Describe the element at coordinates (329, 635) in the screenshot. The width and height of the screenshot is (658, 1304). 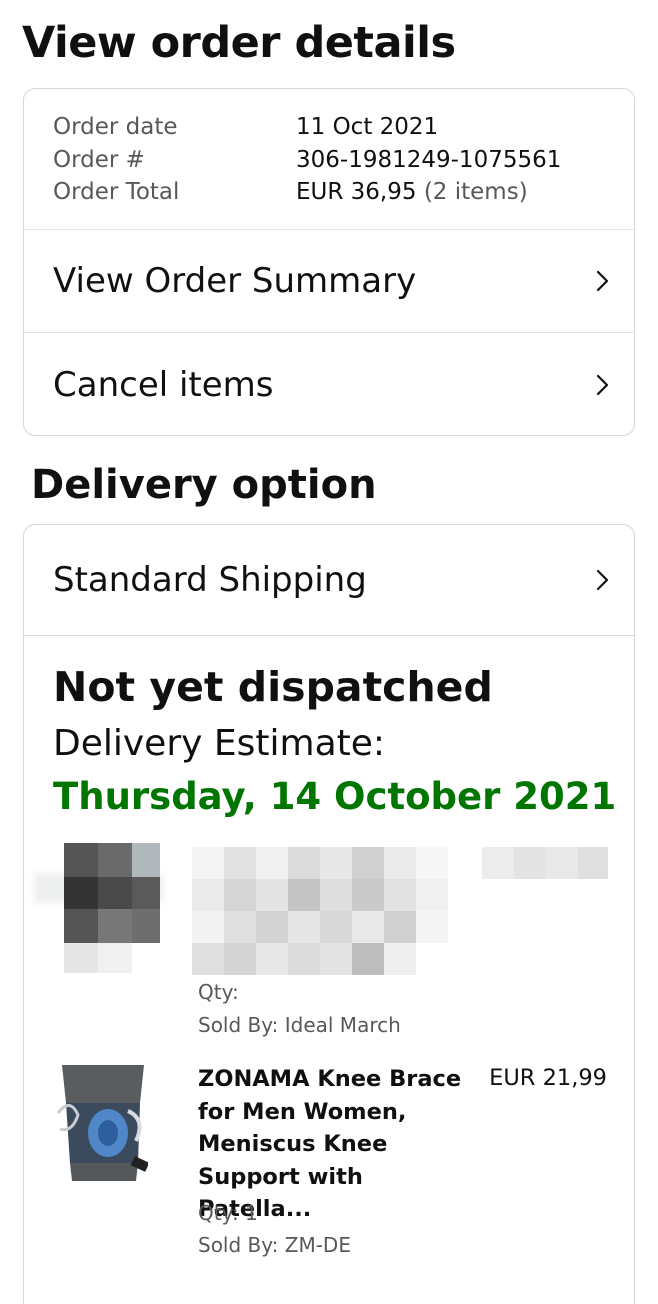
I see `divider` at that location.